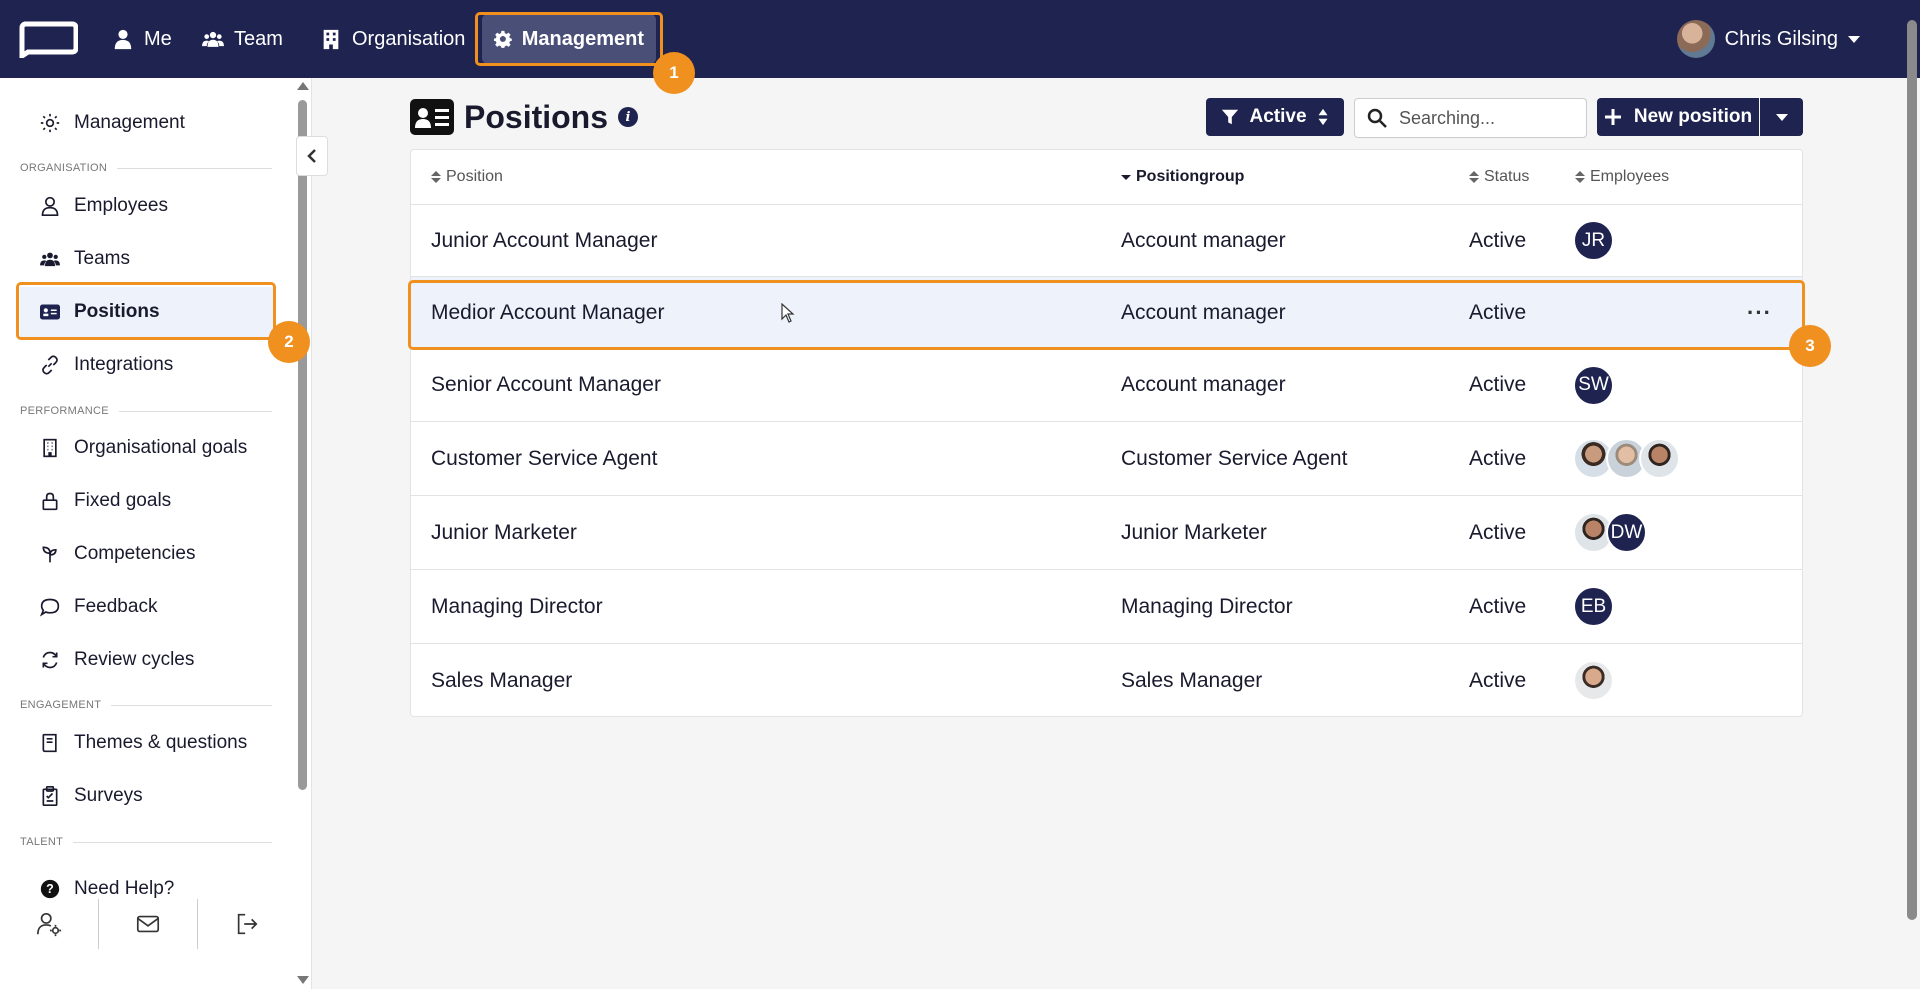 This screenshot has width=1920, height=989. I want to click on section-performance: PERFORMANCE, so click(146, 411).